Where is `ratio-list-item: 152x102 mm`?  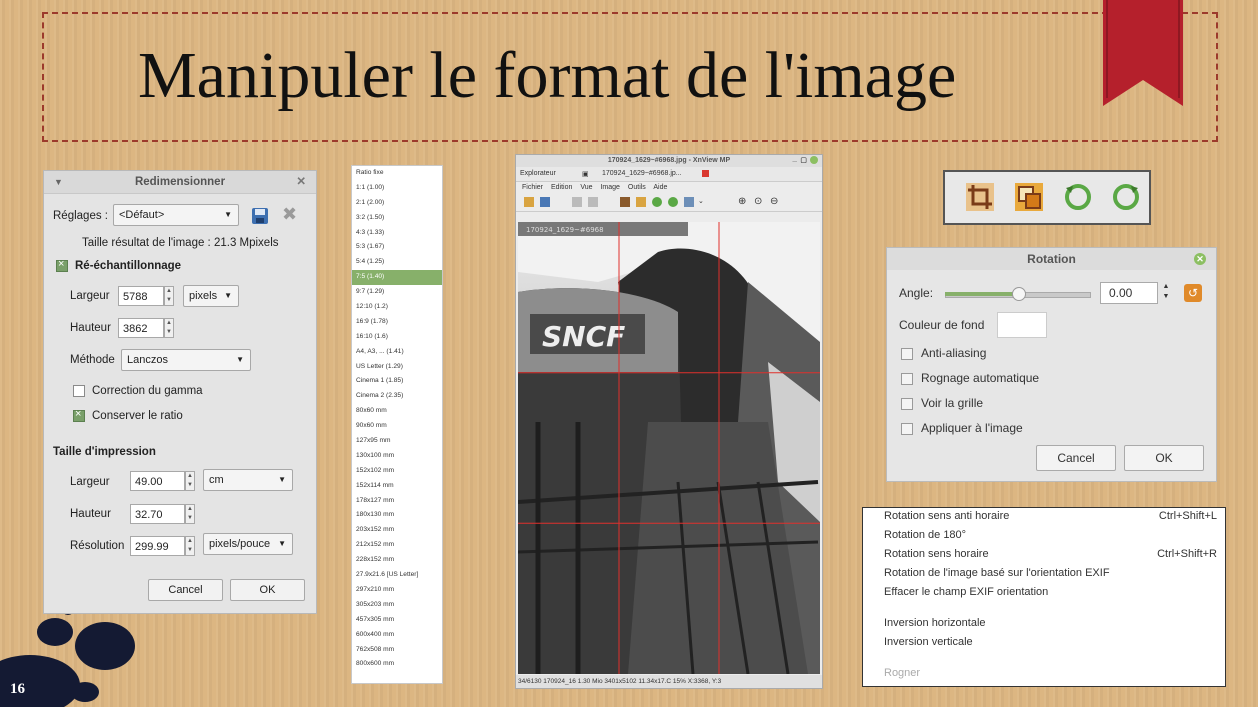
ratio-list-item: 152x102 mm is located at coordinates (397, 471).